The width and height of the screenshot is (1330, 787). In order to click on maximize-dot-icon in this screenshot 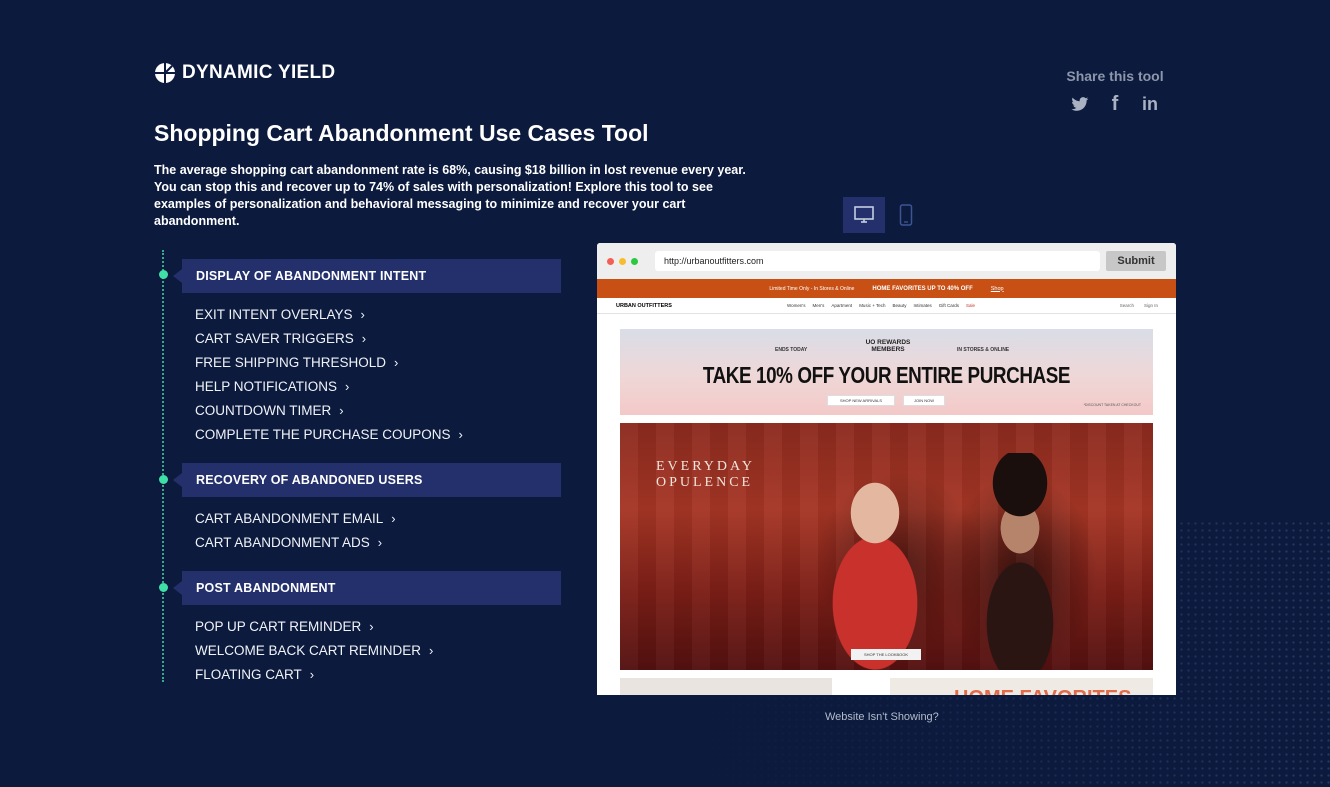, I will do `click(634, 261)`.